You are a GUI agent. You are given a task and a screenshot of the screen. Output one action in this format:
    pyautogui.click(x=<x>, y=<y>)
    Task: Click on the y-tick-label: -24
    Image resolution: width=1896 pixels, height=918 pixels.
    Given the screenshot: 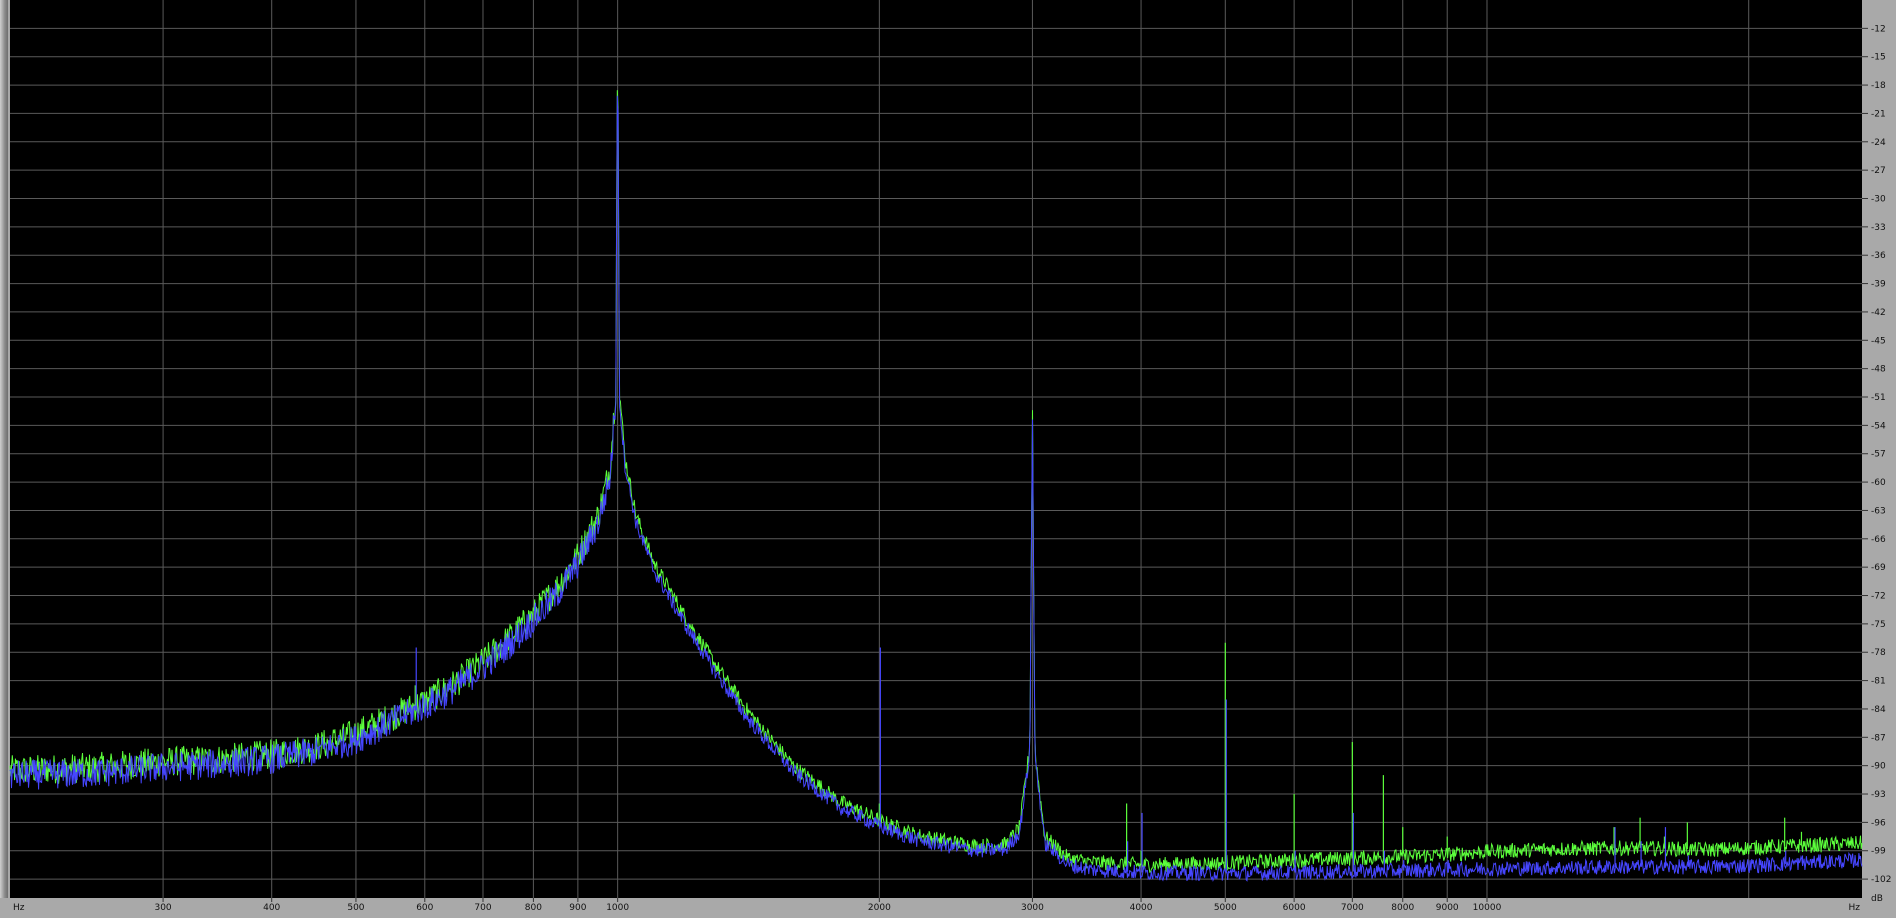 What is the action you would take?
    pyautogui.click(x=1878, y=143)
    